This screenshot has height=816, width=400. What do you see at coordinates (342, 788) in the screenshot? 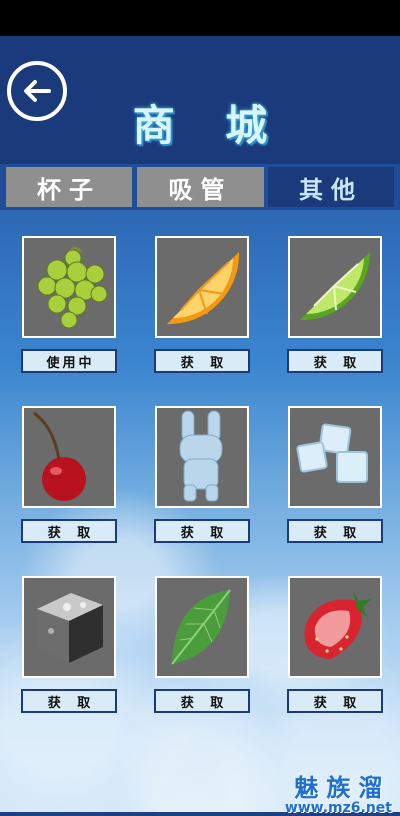
I see `watermark-text: 魅族溜` at bounding box center [342, 788].